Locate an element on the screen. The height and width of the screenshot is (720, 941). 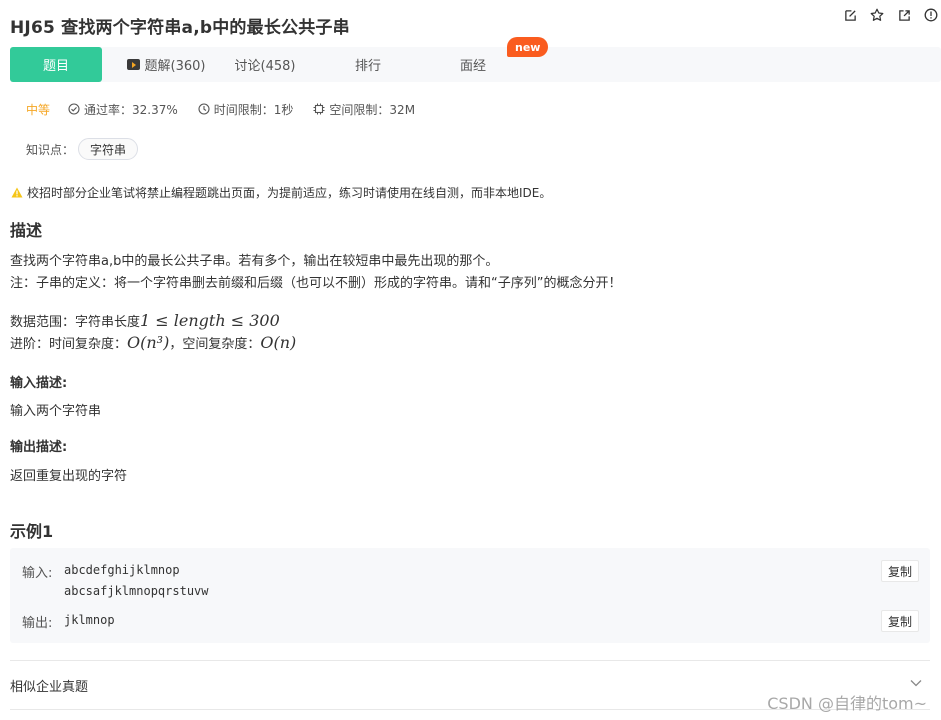
example-input-line-1: abcdefghijklmnop is located at coordinates (122, 570).